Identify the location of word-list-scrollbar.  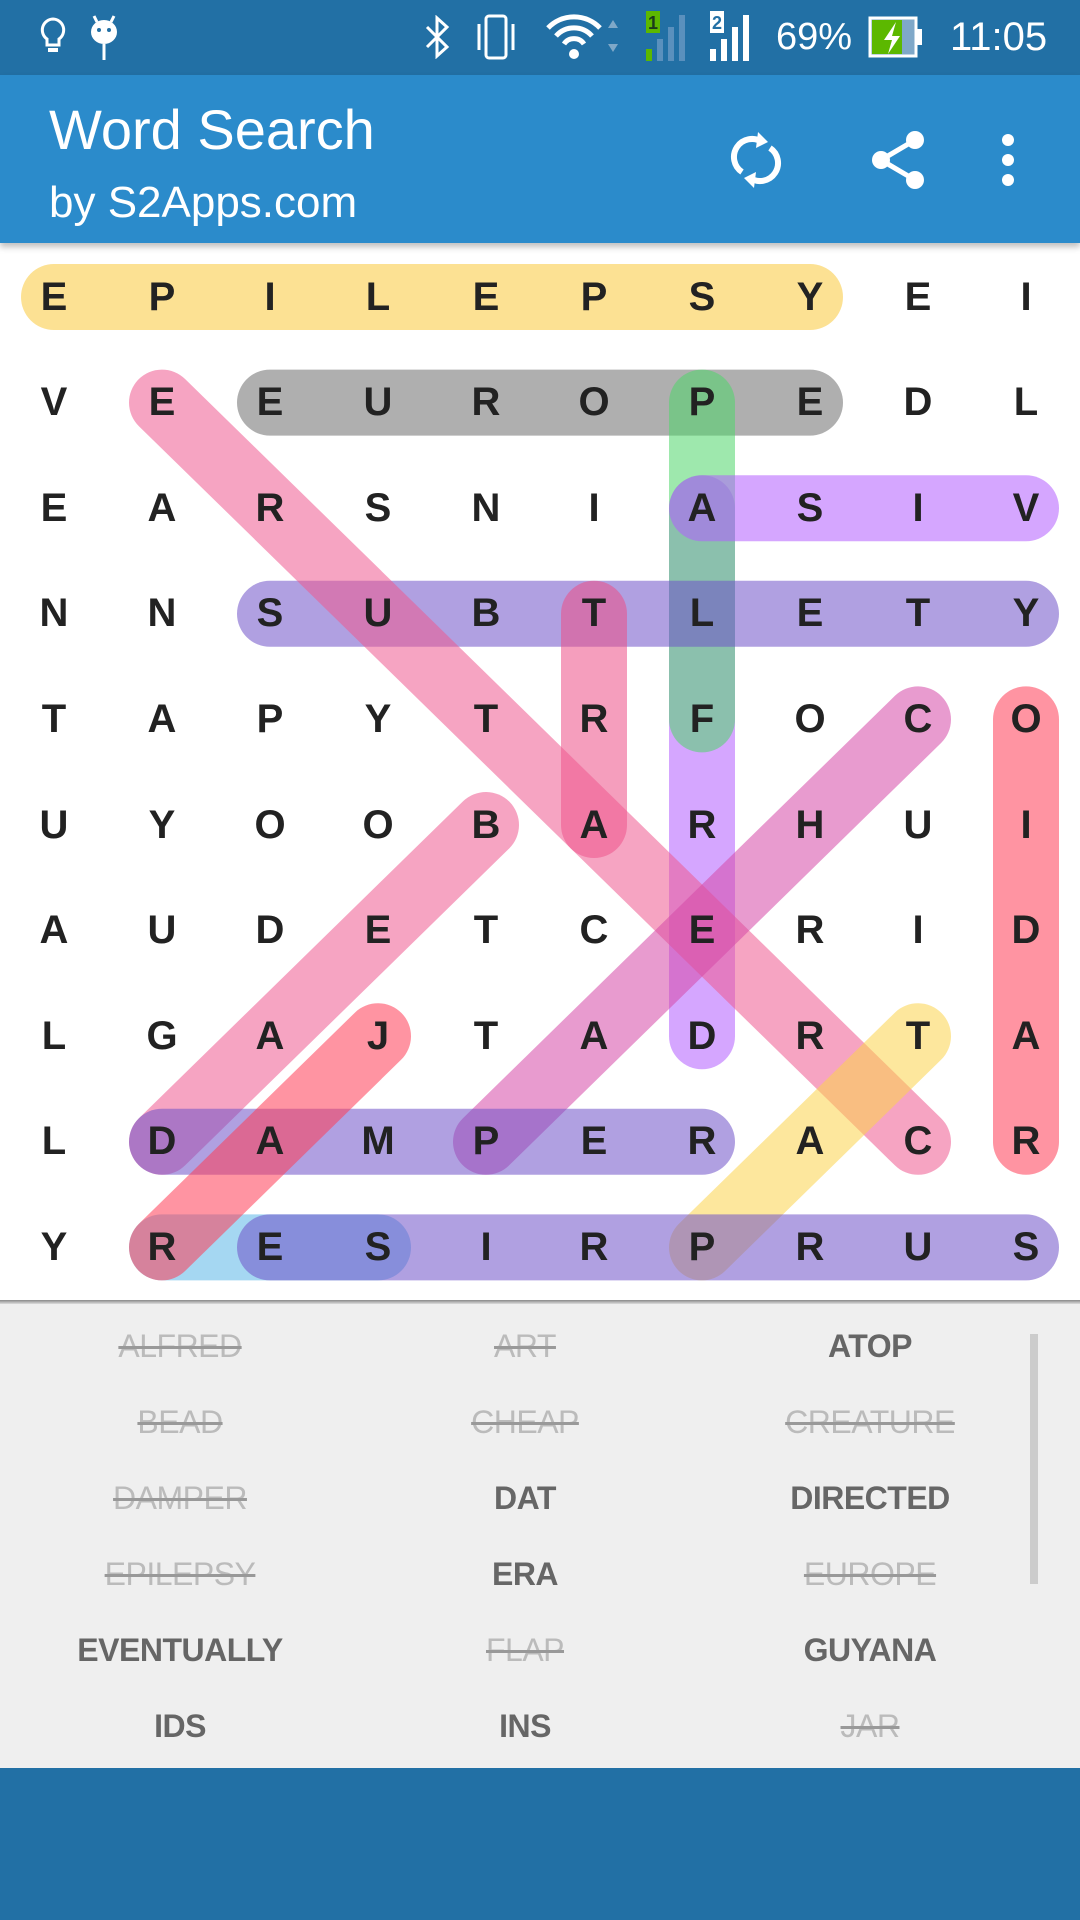
(1034, 1459).